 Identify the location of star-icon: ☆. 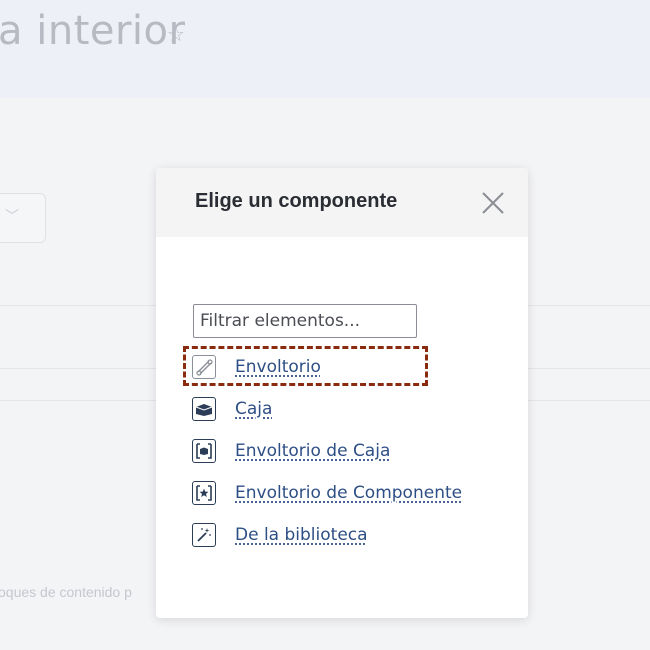
(176, 34).